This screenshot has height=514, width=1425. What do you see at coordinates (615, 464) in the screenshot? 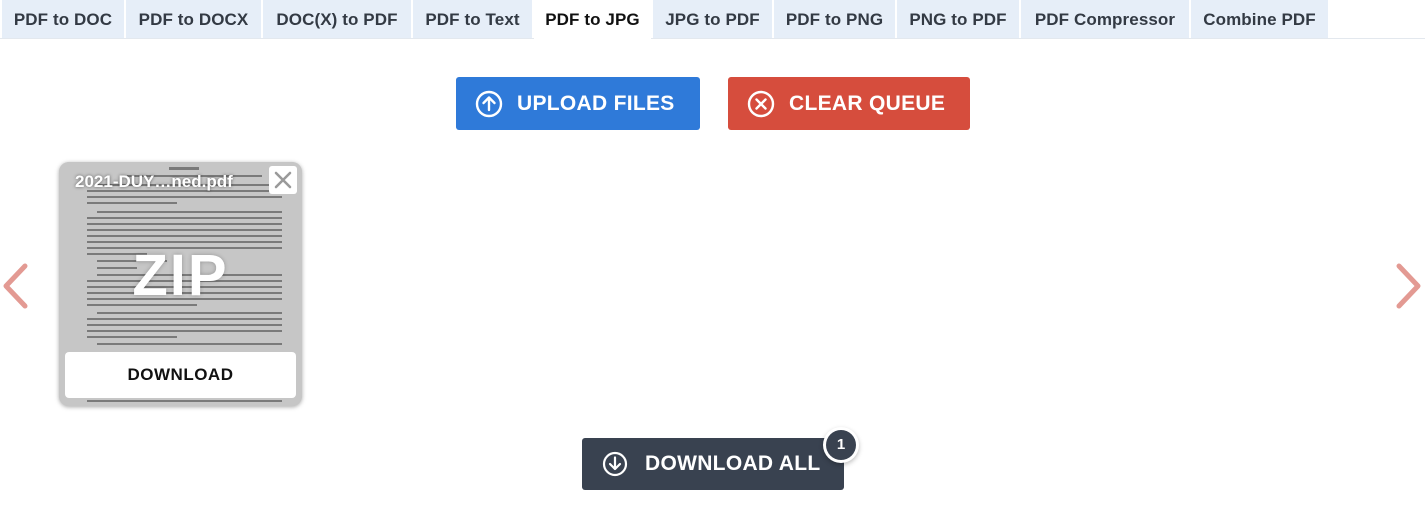
I see `arrow-down-circle-icon` at bounding box center [615, 464].